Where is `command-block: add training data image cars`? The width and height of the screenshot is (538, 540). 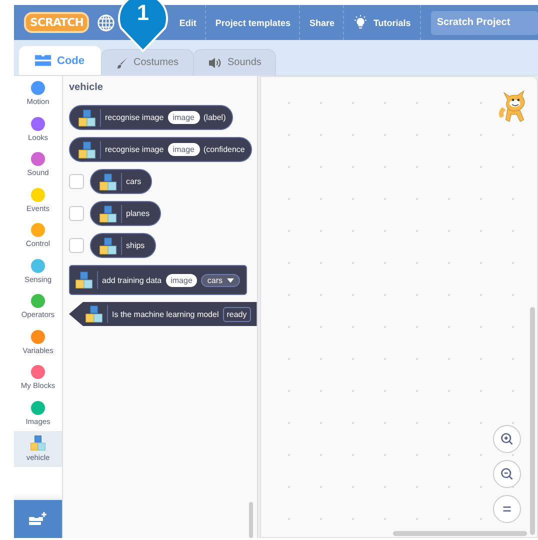
command-block: add training data image cars is located at coordinates (158, 280).